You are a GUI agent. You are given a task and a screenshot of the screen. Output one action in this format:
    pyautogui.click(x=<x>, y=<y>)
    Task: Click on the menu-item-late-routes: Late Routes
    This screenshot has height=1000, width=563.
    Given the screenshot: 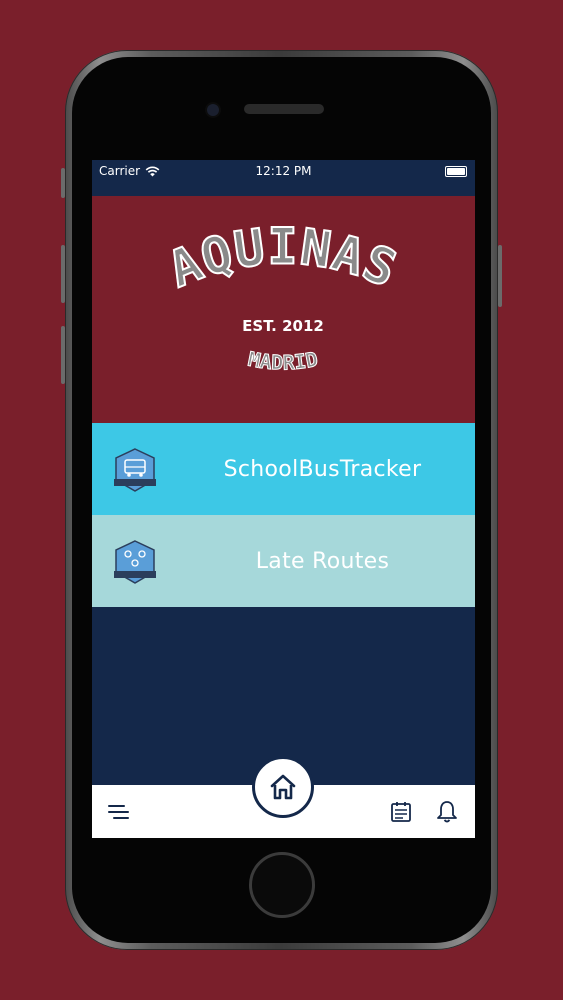 What is the action you would take?
    pyautogui.click(x=283, y=561)
    